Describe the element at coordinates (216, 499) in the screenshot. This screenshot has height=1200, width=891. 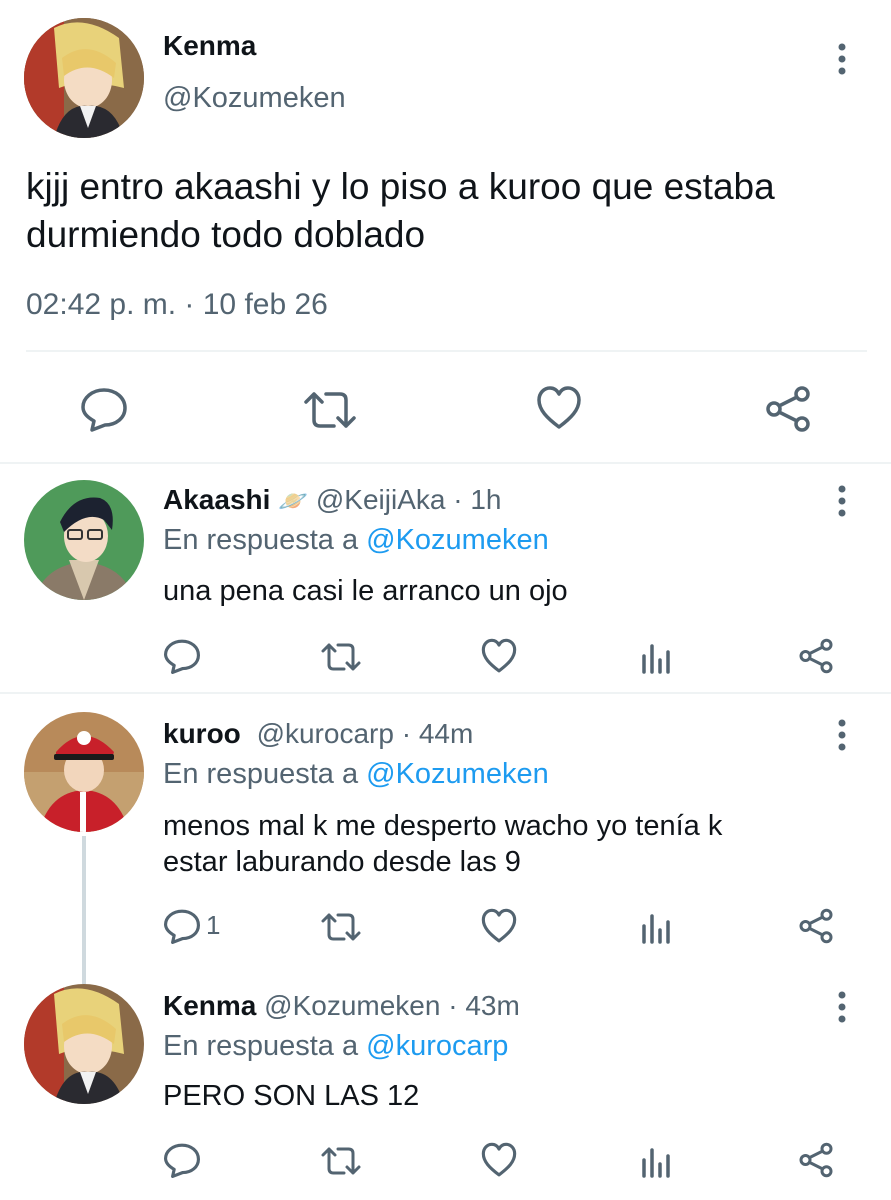
I see `reply-1-display-name: Akaashi` at that location.